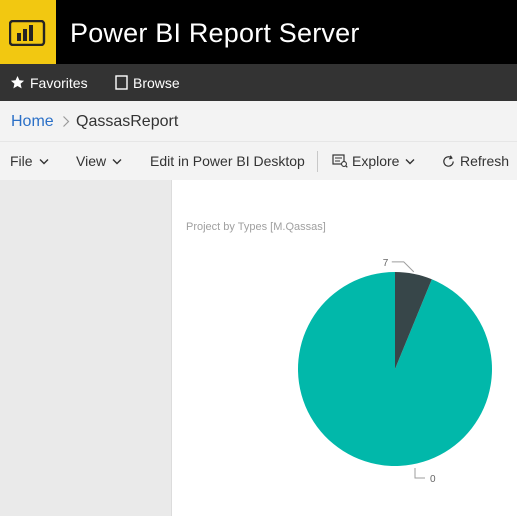  I want to click on app-title: Power BI Report Server, so click(215, 33).